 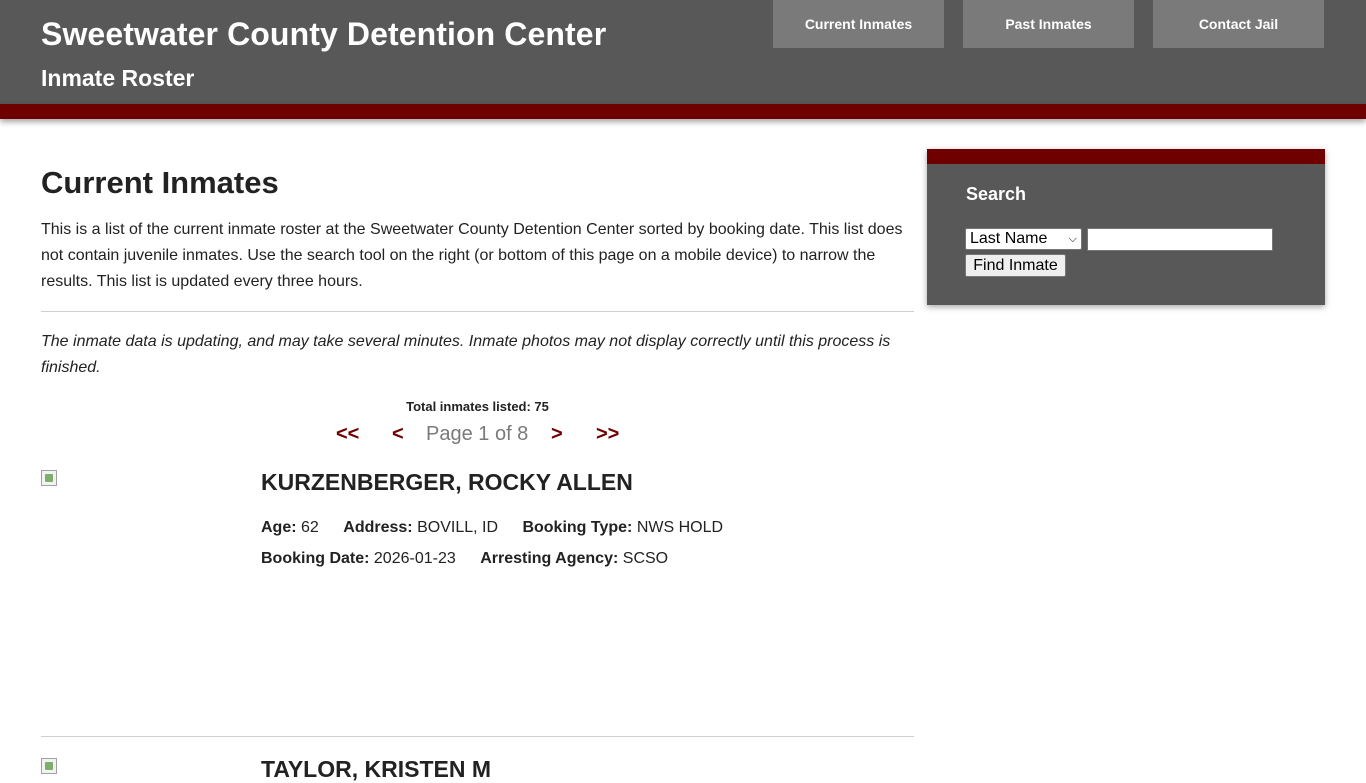 I want to click on search-field-select: Last Name ⌵, so click(x=1023, y=239).